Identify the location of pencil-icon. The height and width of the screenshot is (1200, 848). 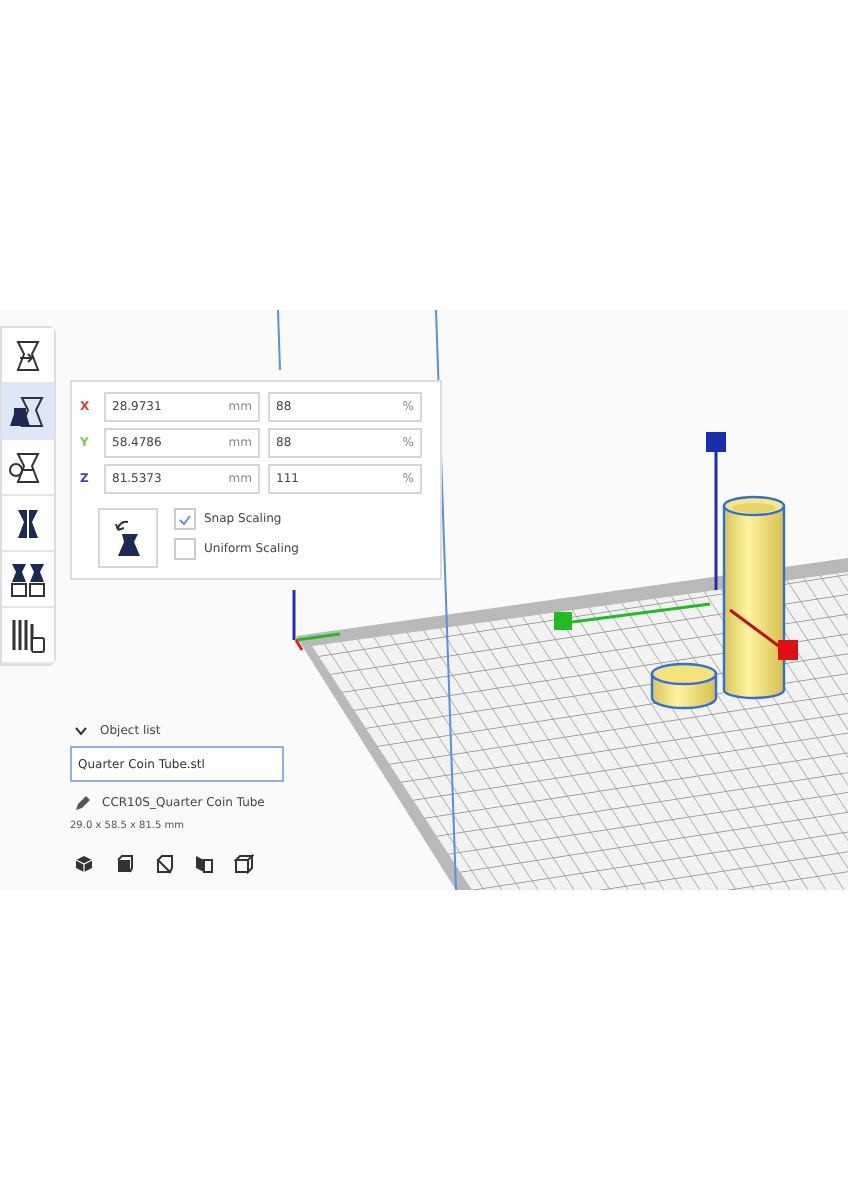
(82, 803).